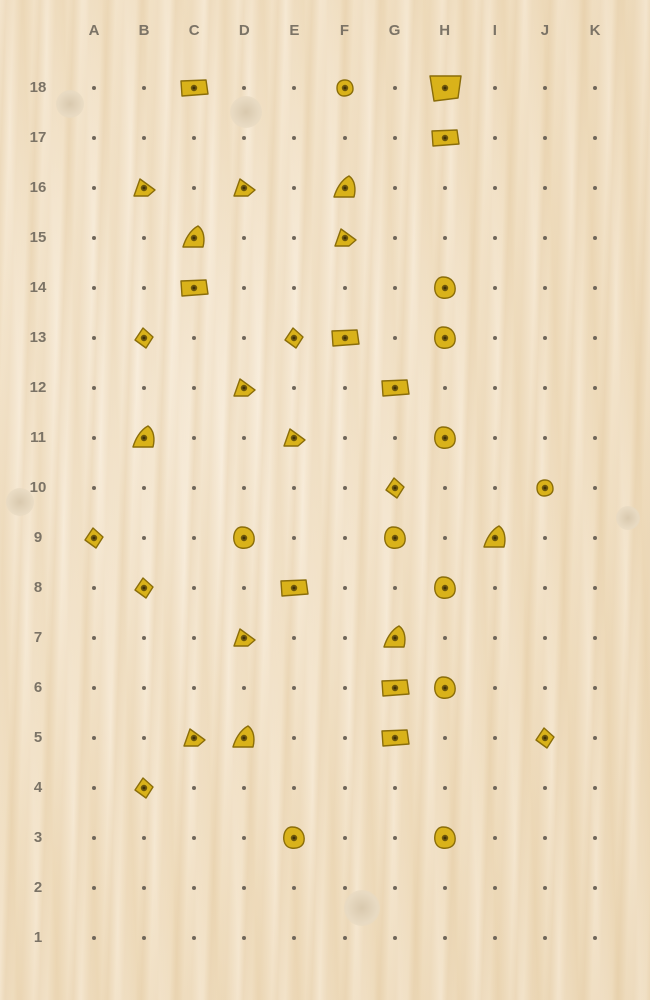 This screenshot has height=1000, width=650. Describe the element at coordinates (595, 788) in the screenshot. I see `bolt-k4` at that location.